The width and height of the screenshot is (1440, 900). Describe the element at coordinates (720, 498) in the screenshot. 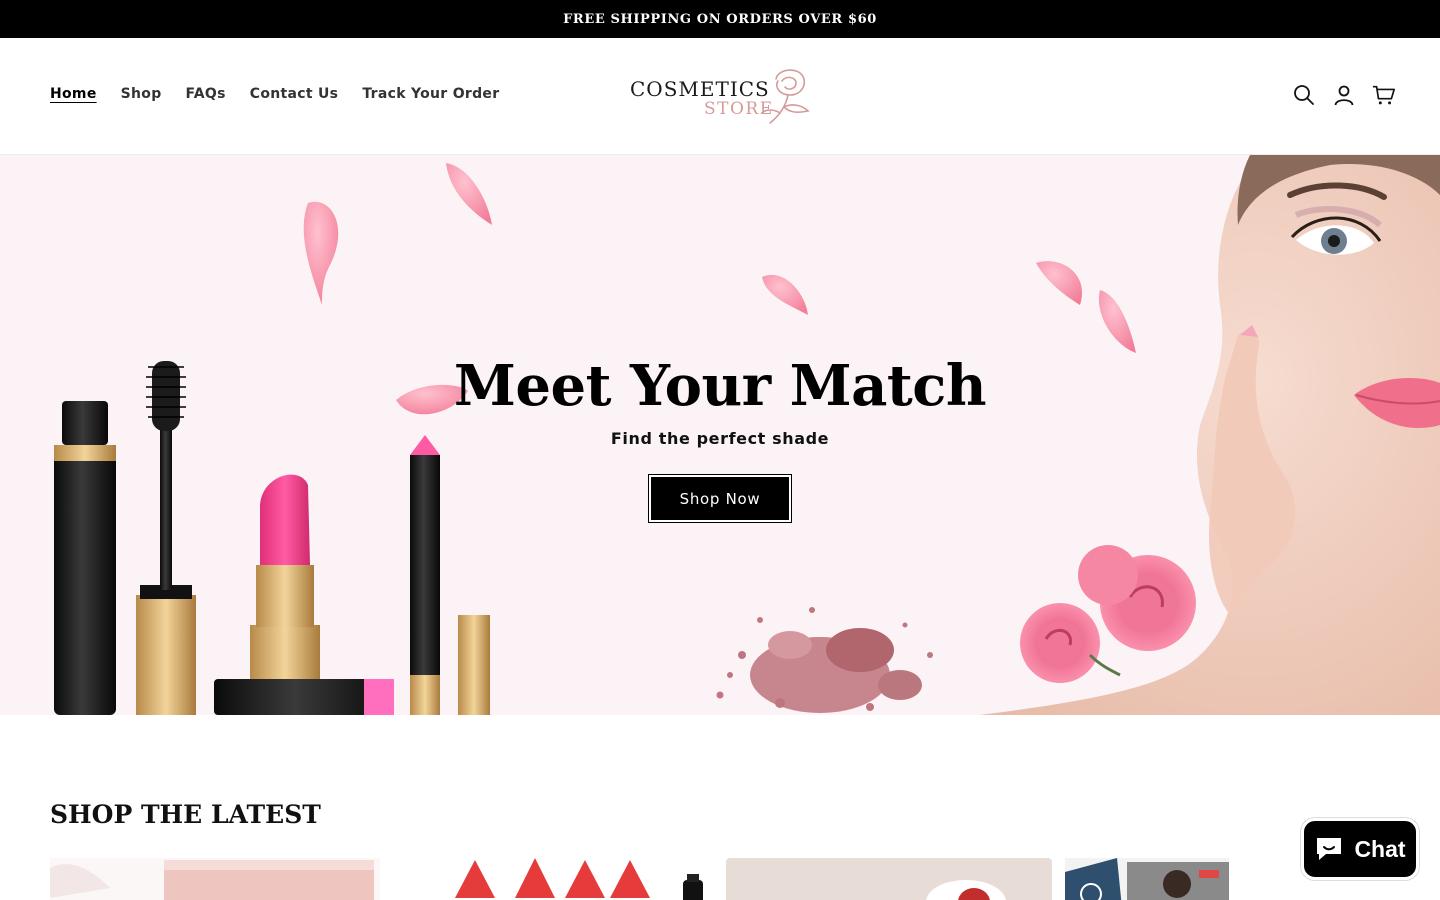

I see `shop-now-button: Shop Now` at that location.